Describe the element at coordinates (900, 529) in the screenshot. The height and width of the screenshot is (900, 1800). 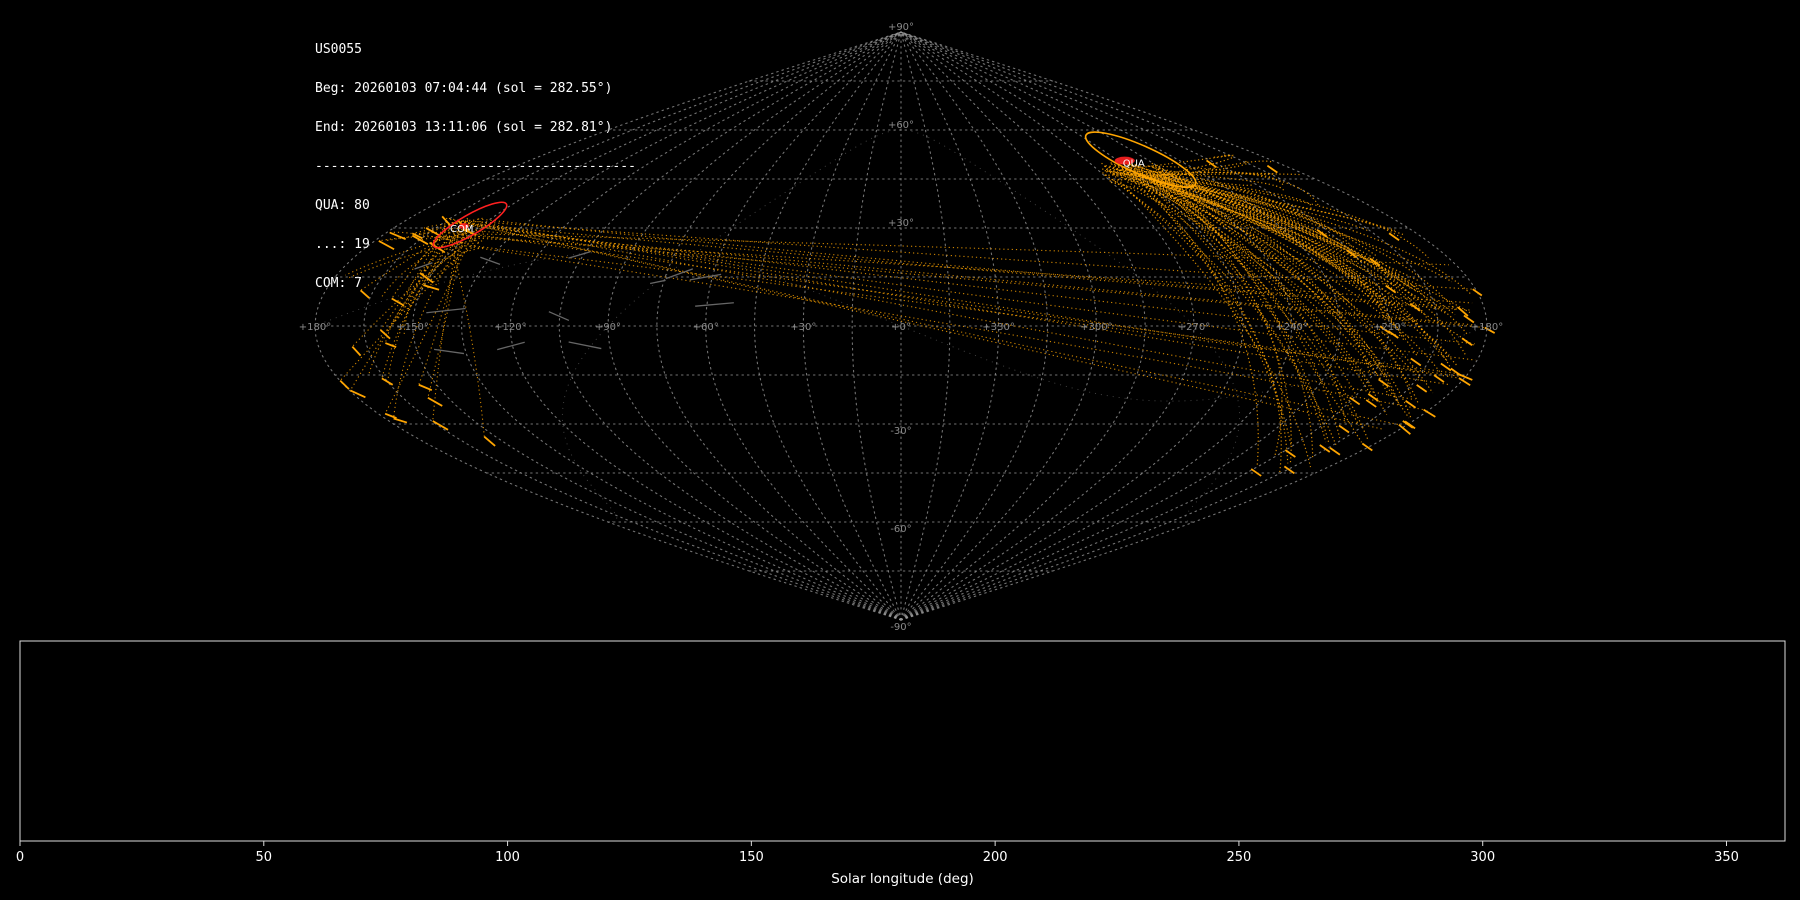
I see `lat-label: -60°` at that location.